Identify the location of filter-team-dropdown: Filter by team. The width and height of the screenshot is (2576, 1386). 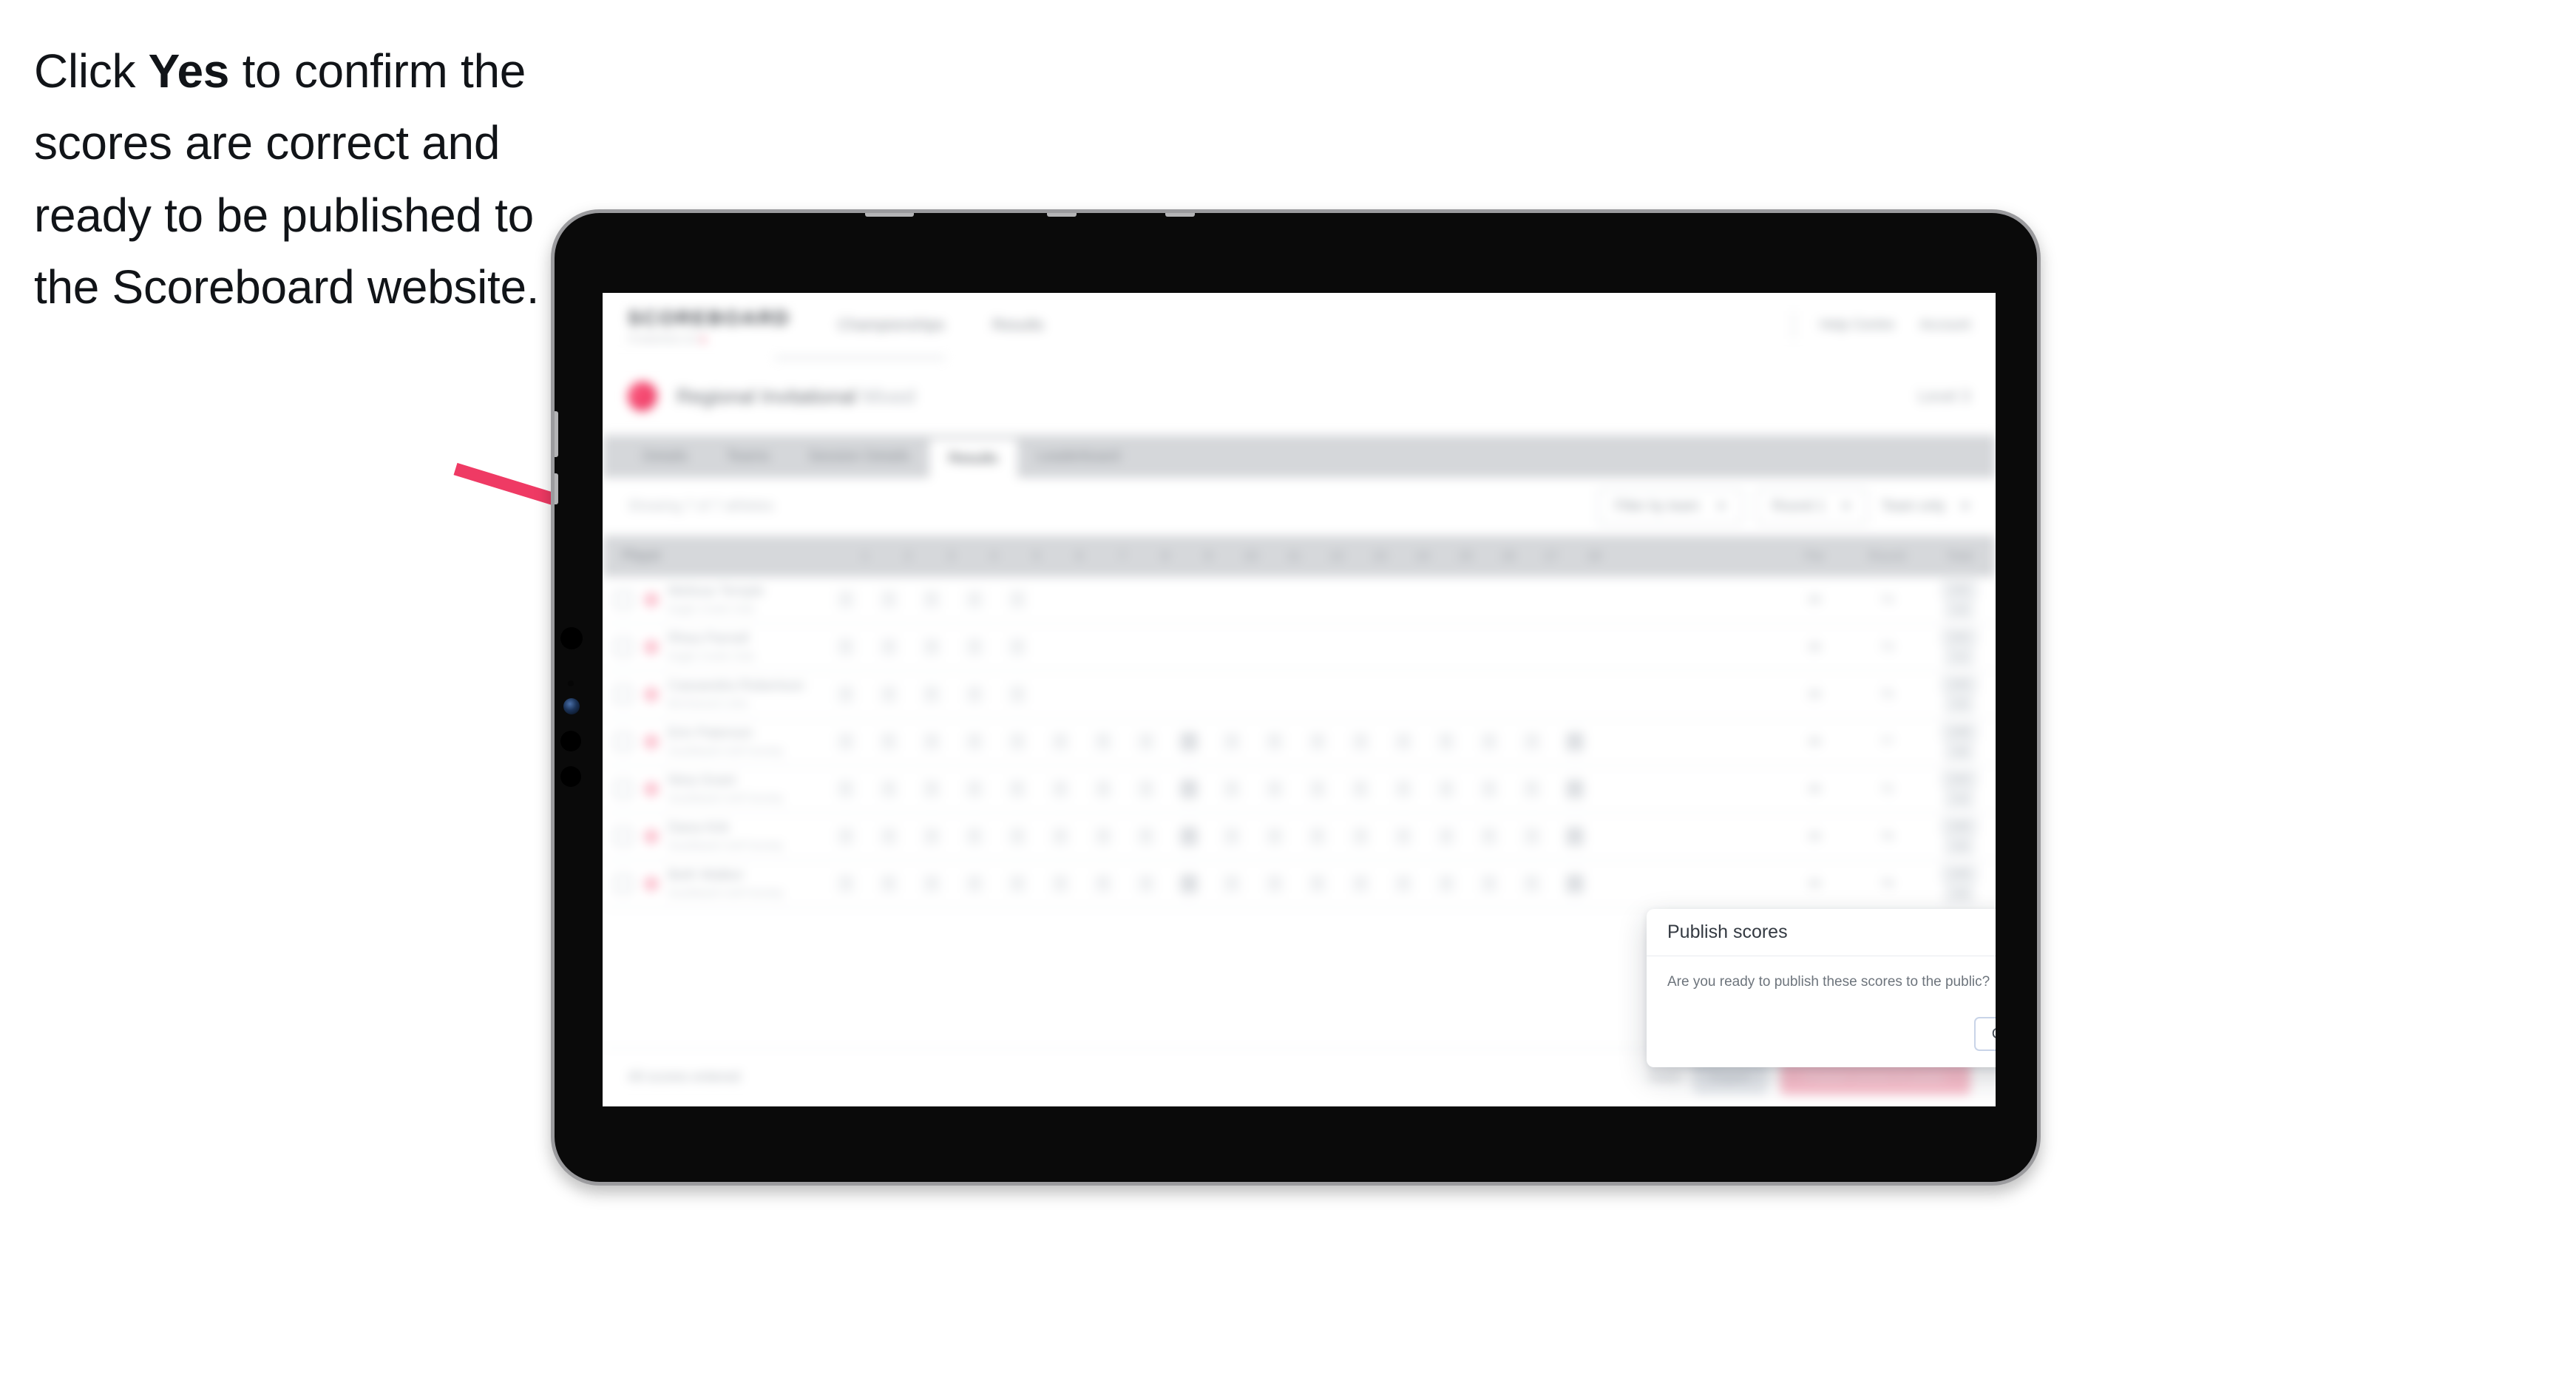
(1670, 506).